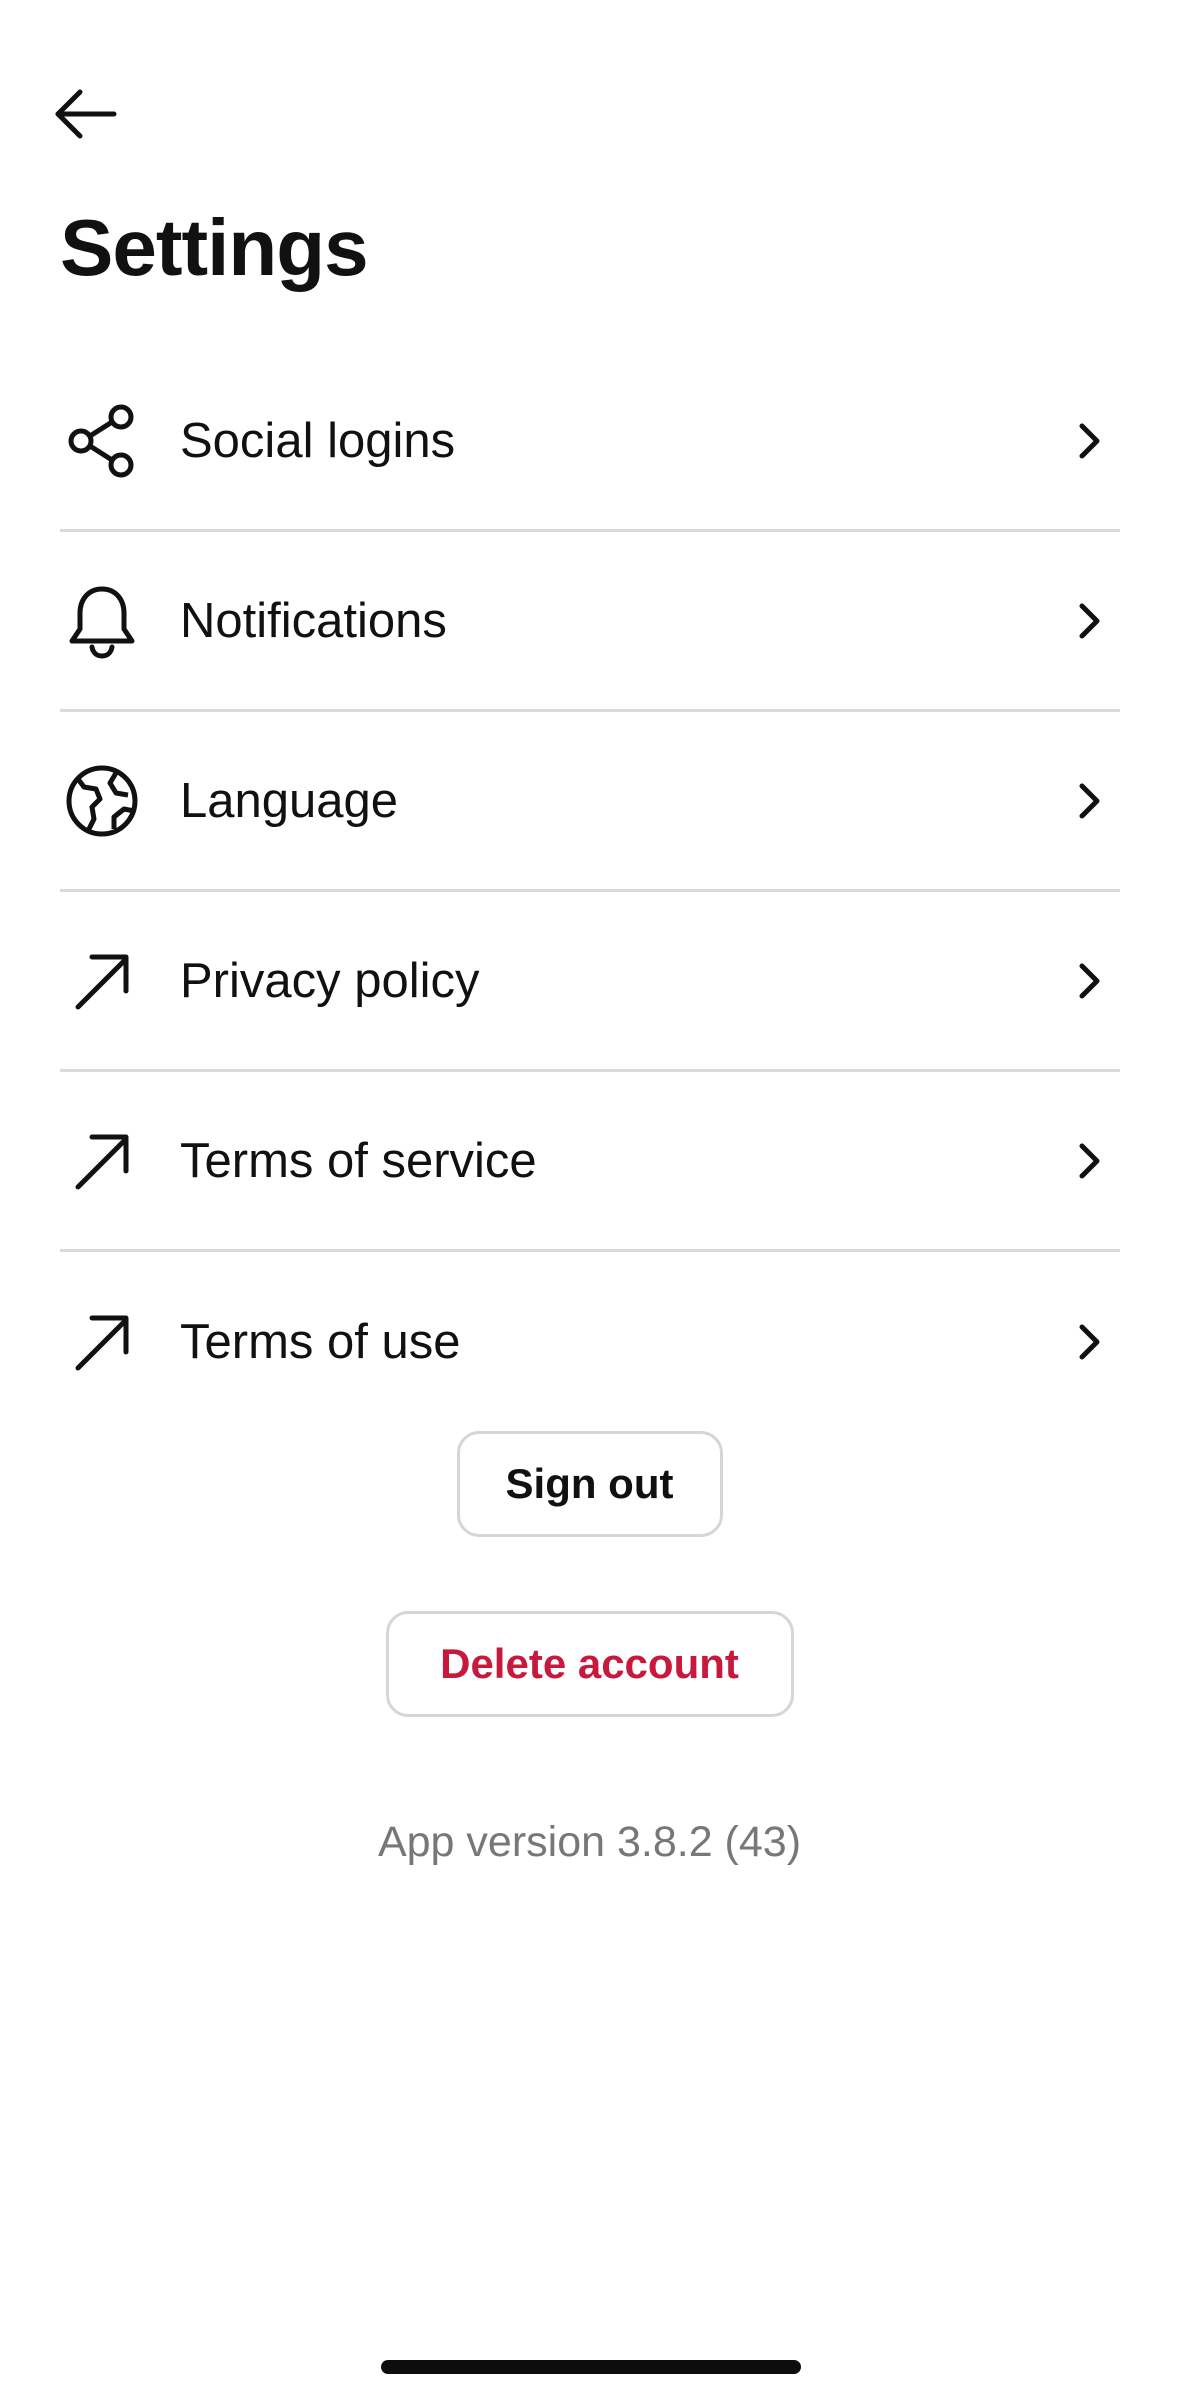  Describe the element at coordinates (289, 800) in the screenshot. I see `menu-item-label: Language` at that location.